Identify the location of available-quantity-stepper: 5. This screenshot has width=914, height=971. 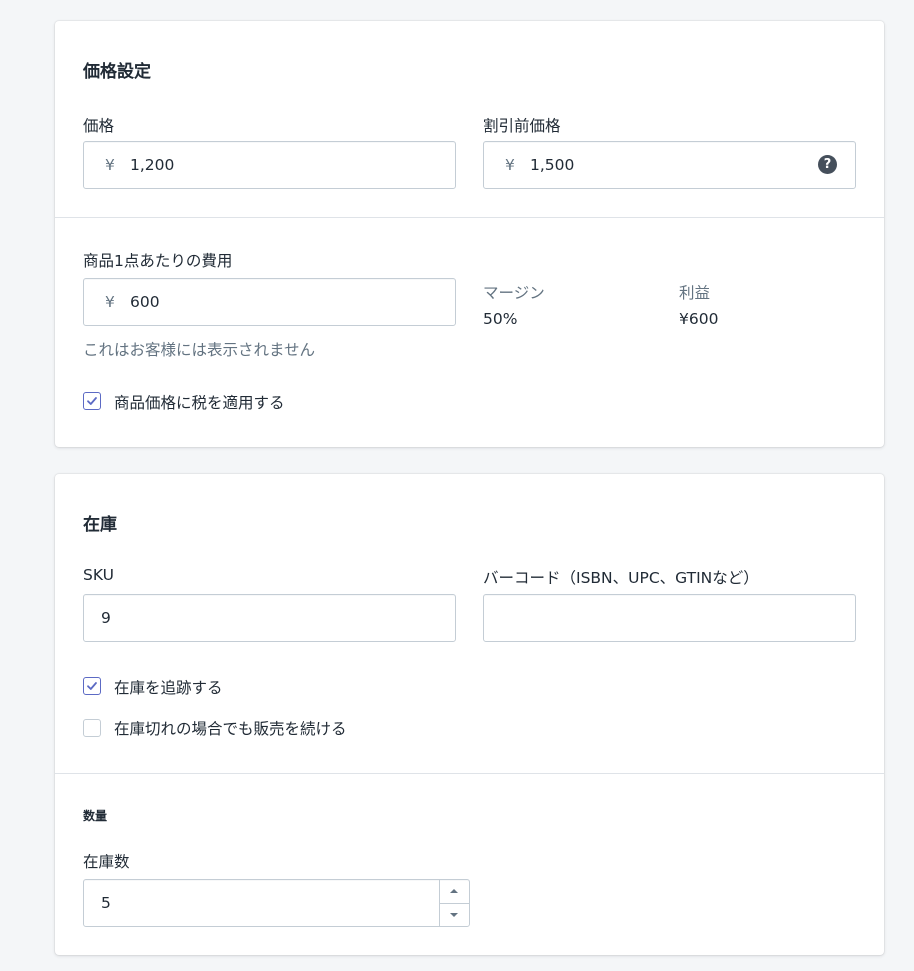
(276, 903).